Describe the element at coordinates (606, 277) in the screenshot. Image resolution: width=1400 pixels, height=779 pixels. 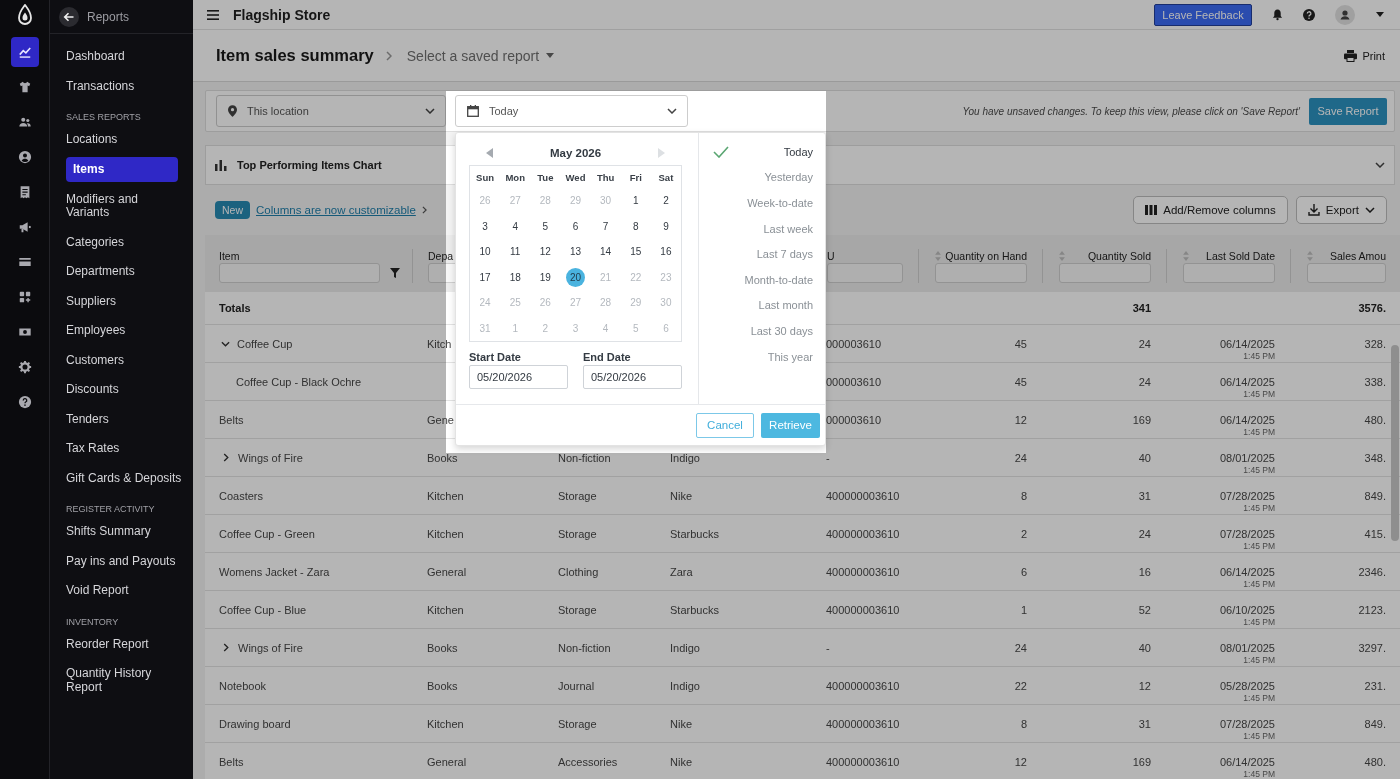
I see `calendar-day: 21` at that location.